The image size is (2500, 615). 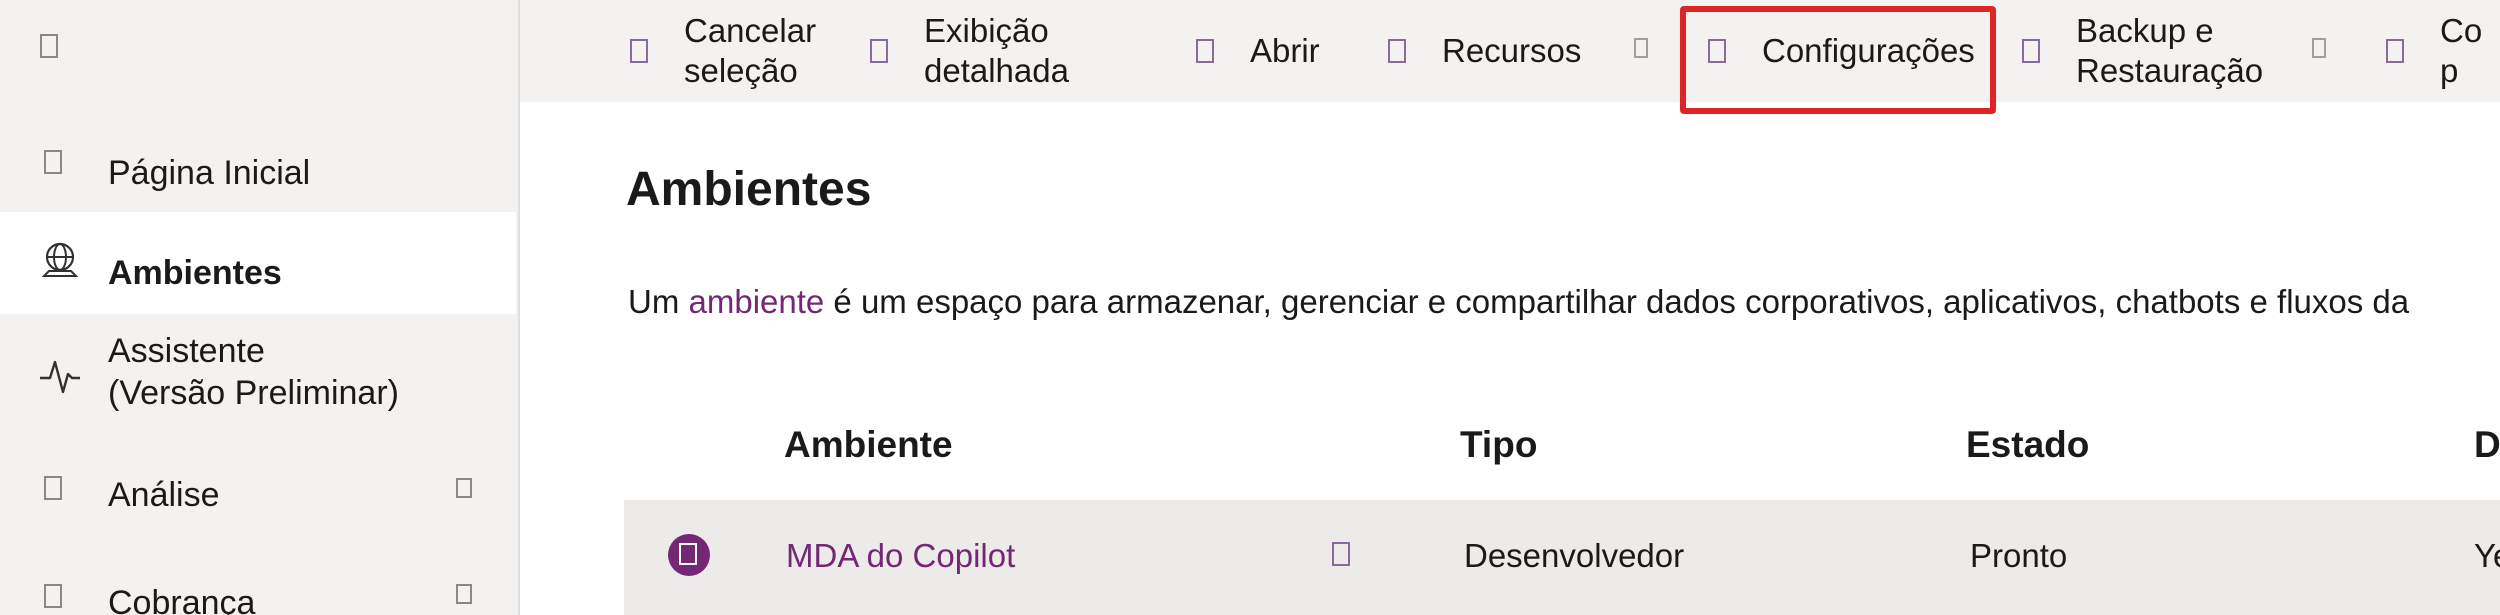 What do you see at coordinates (868, 445) in the screenshot?
I see `column-header-environment: Ambiente` at bounding box center [868, 445].